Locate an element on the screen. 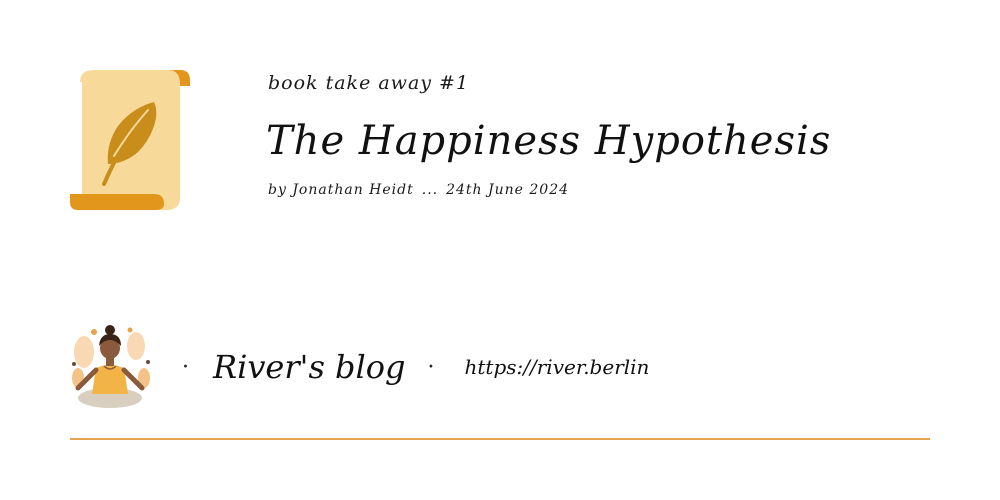  post-date: 24th June 2024 is located at coordinates (508, 190).